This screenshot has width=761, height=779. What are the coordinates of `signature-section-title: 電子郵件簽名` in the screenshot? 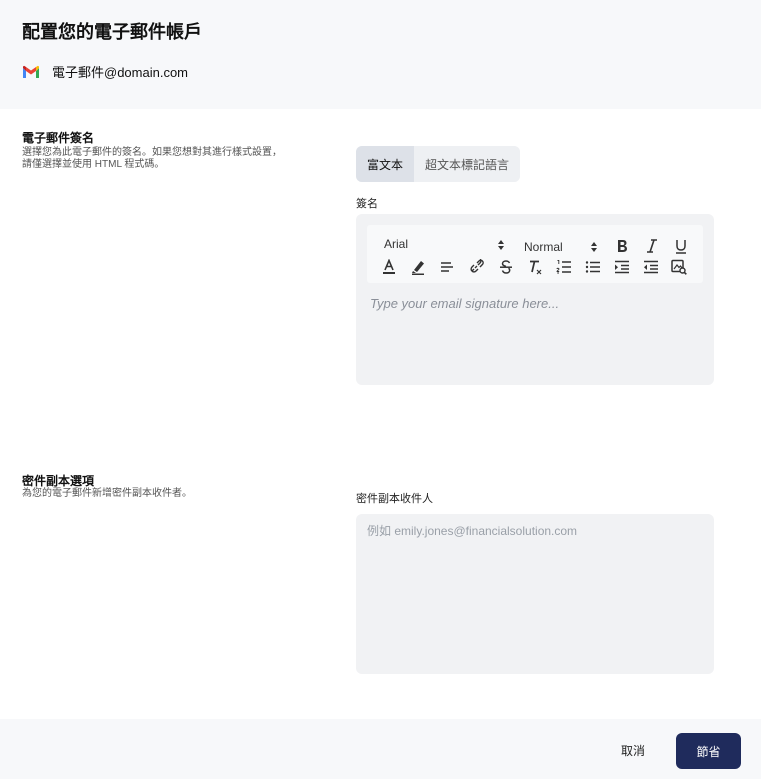 It's located at (58, 138).